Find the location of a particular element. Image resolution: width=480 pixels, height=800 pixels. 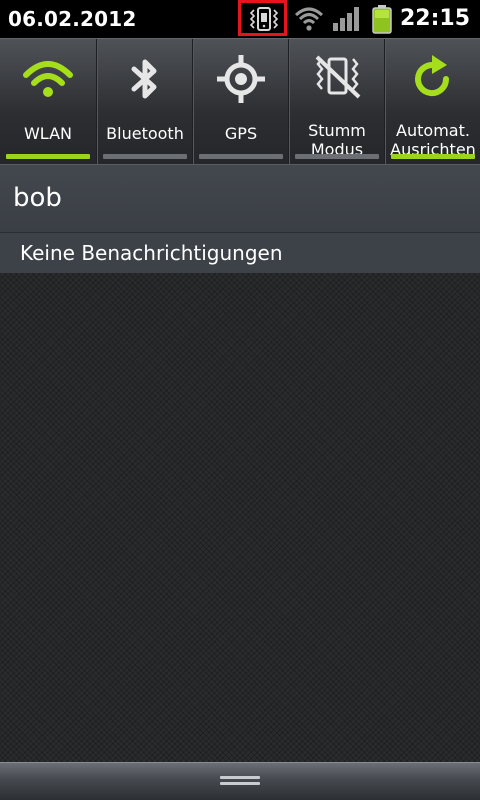

owner-name: bob is located at coordinates (37, 198).